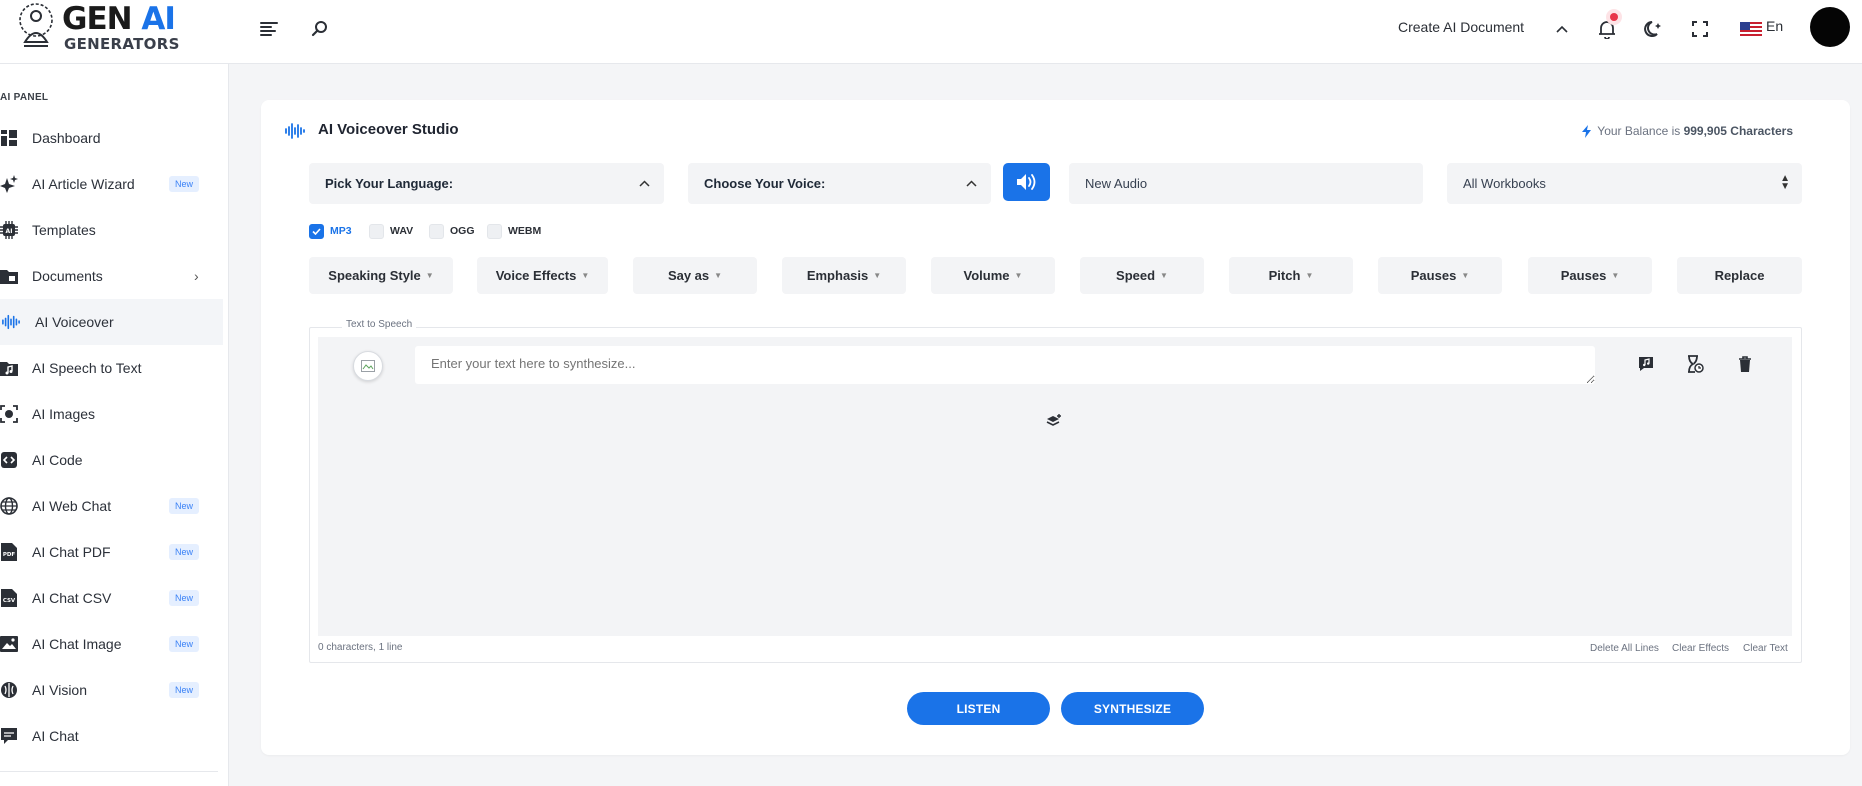 This screenshot has width=1862, height=786. Describe the element at coordinates (109, 771) in the screenshot. I see `sidebar-divider` at that location.